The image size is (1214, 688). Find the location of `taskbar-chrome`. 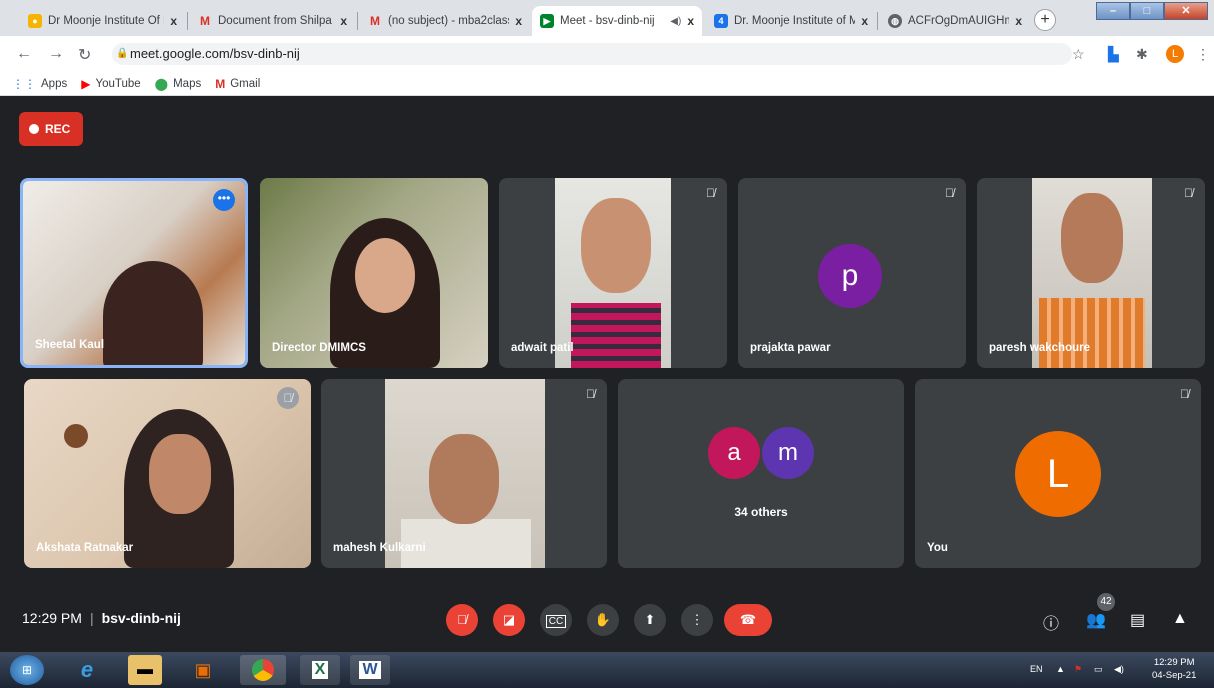

taskbar-chrome is located at coordinates (263, 670).